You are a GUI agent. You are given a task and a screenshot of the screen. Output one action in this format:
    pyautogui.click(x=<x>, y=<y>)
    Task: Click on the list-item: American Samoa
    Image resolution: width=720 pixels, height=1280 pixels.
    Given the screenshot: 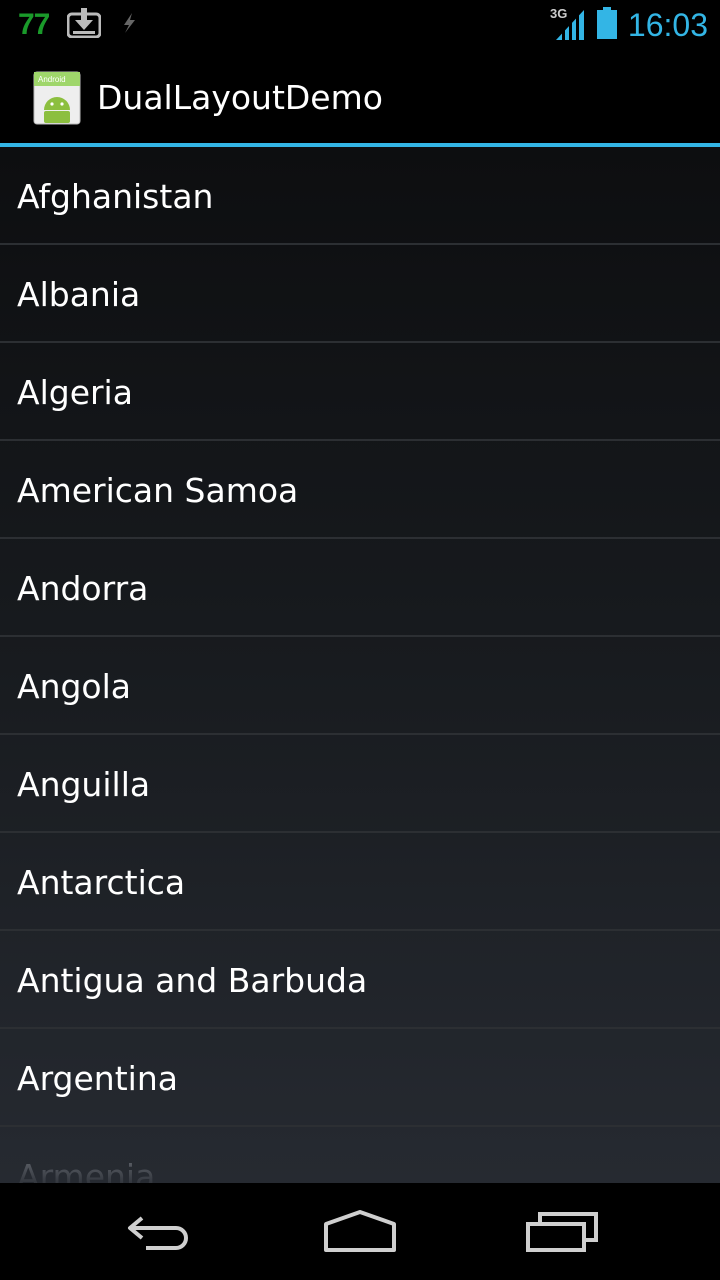 What is the action you would take?
    pyautogui.click(x=360, y=490)
    